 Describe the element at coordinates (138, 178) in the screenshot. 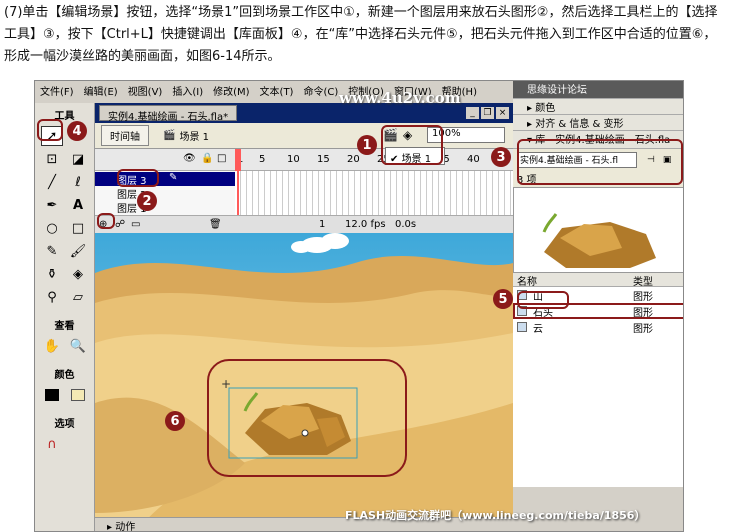

I see `highlight-layer` at that location.